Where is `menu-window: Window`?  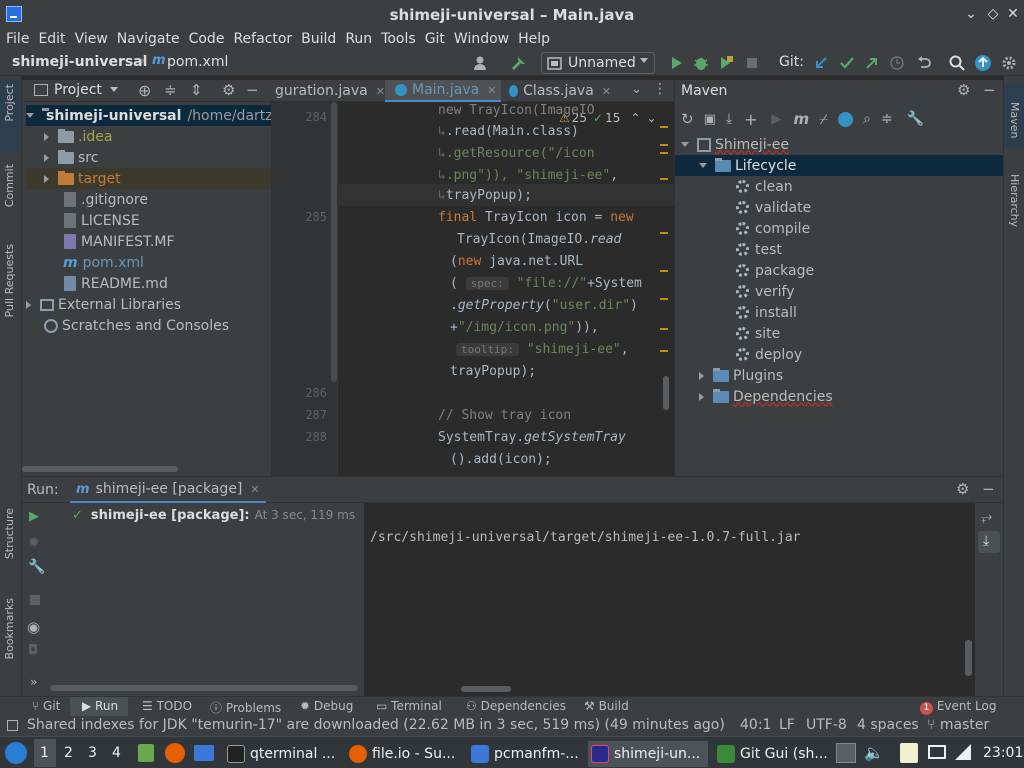
menu-window: Window is located at coordinates (481, 39).